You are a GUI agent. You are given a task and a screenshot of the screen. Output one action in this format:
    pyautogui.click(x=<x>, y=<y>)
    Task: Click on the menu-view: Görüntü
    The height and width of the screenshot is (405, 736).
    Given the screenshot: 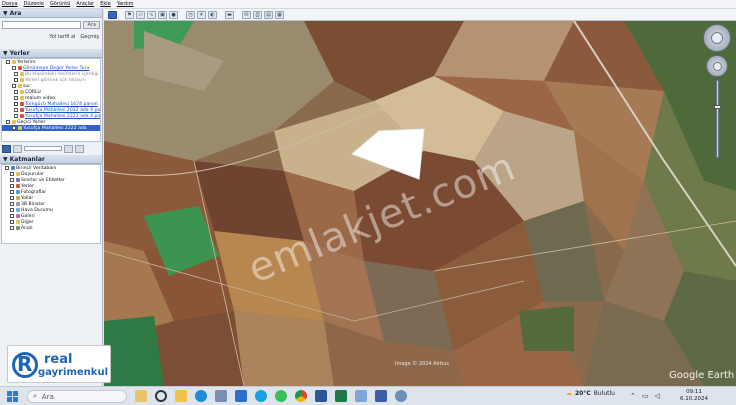 What is the action you would take?
    pyautogui.click(x=60, y=4)
    